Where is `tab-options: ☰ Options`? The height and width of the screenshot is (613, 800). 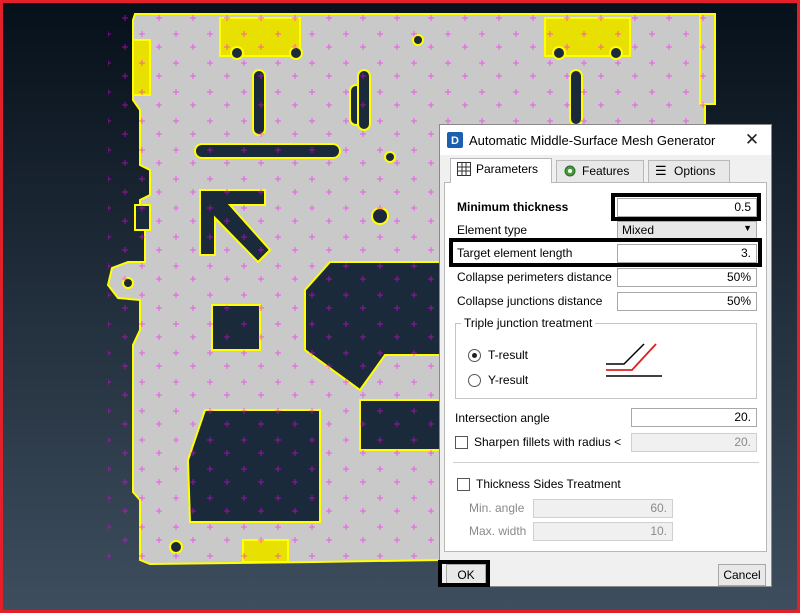
tab-options: ☰ Options is located at coordinates (689, 171).